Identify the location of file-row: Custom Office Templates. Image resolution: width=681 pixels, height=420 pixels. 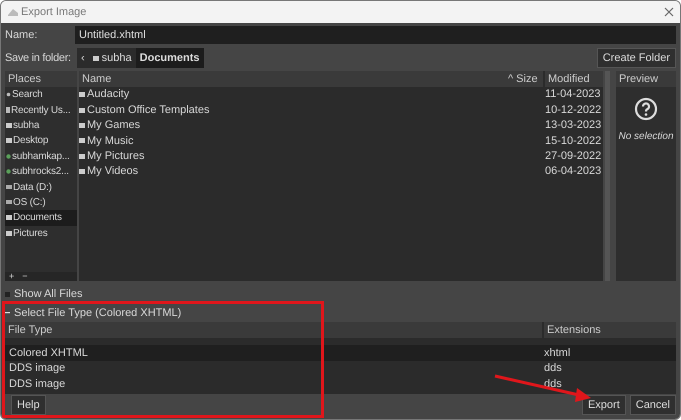
(310, 110).